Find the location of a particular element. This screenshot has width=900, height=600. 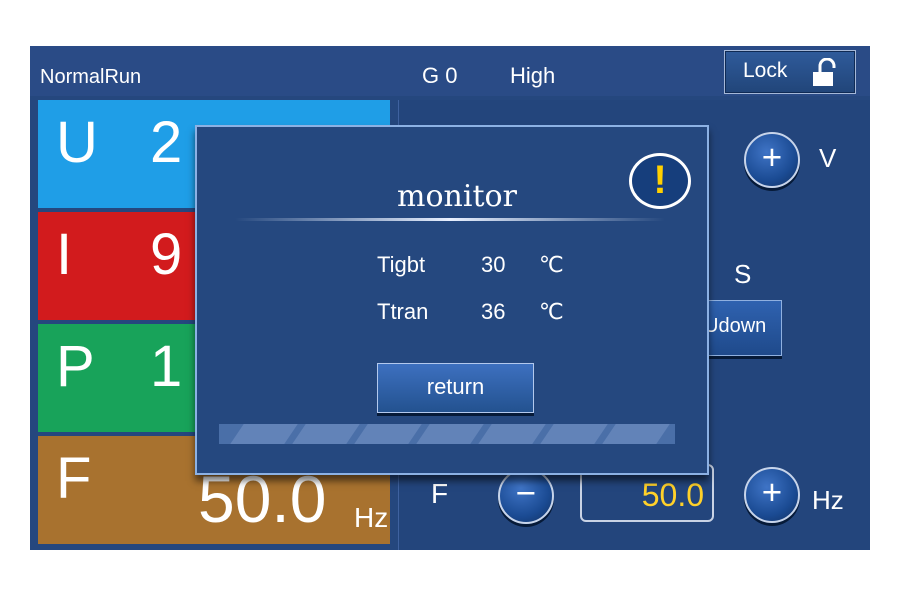

progress-bar is located at coordinates (447, 434).